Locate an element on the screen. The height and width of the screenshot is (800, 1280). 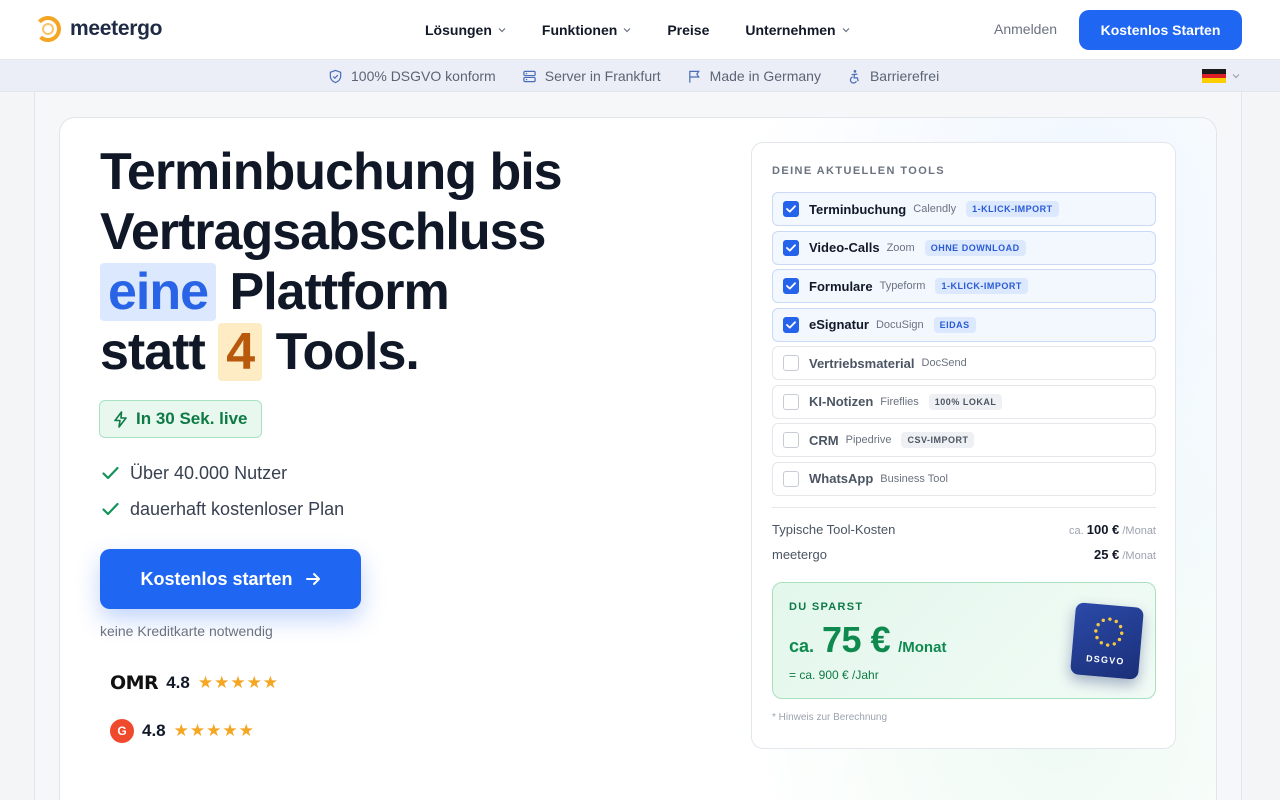
flag-icon is located at coordinates (694, 76).